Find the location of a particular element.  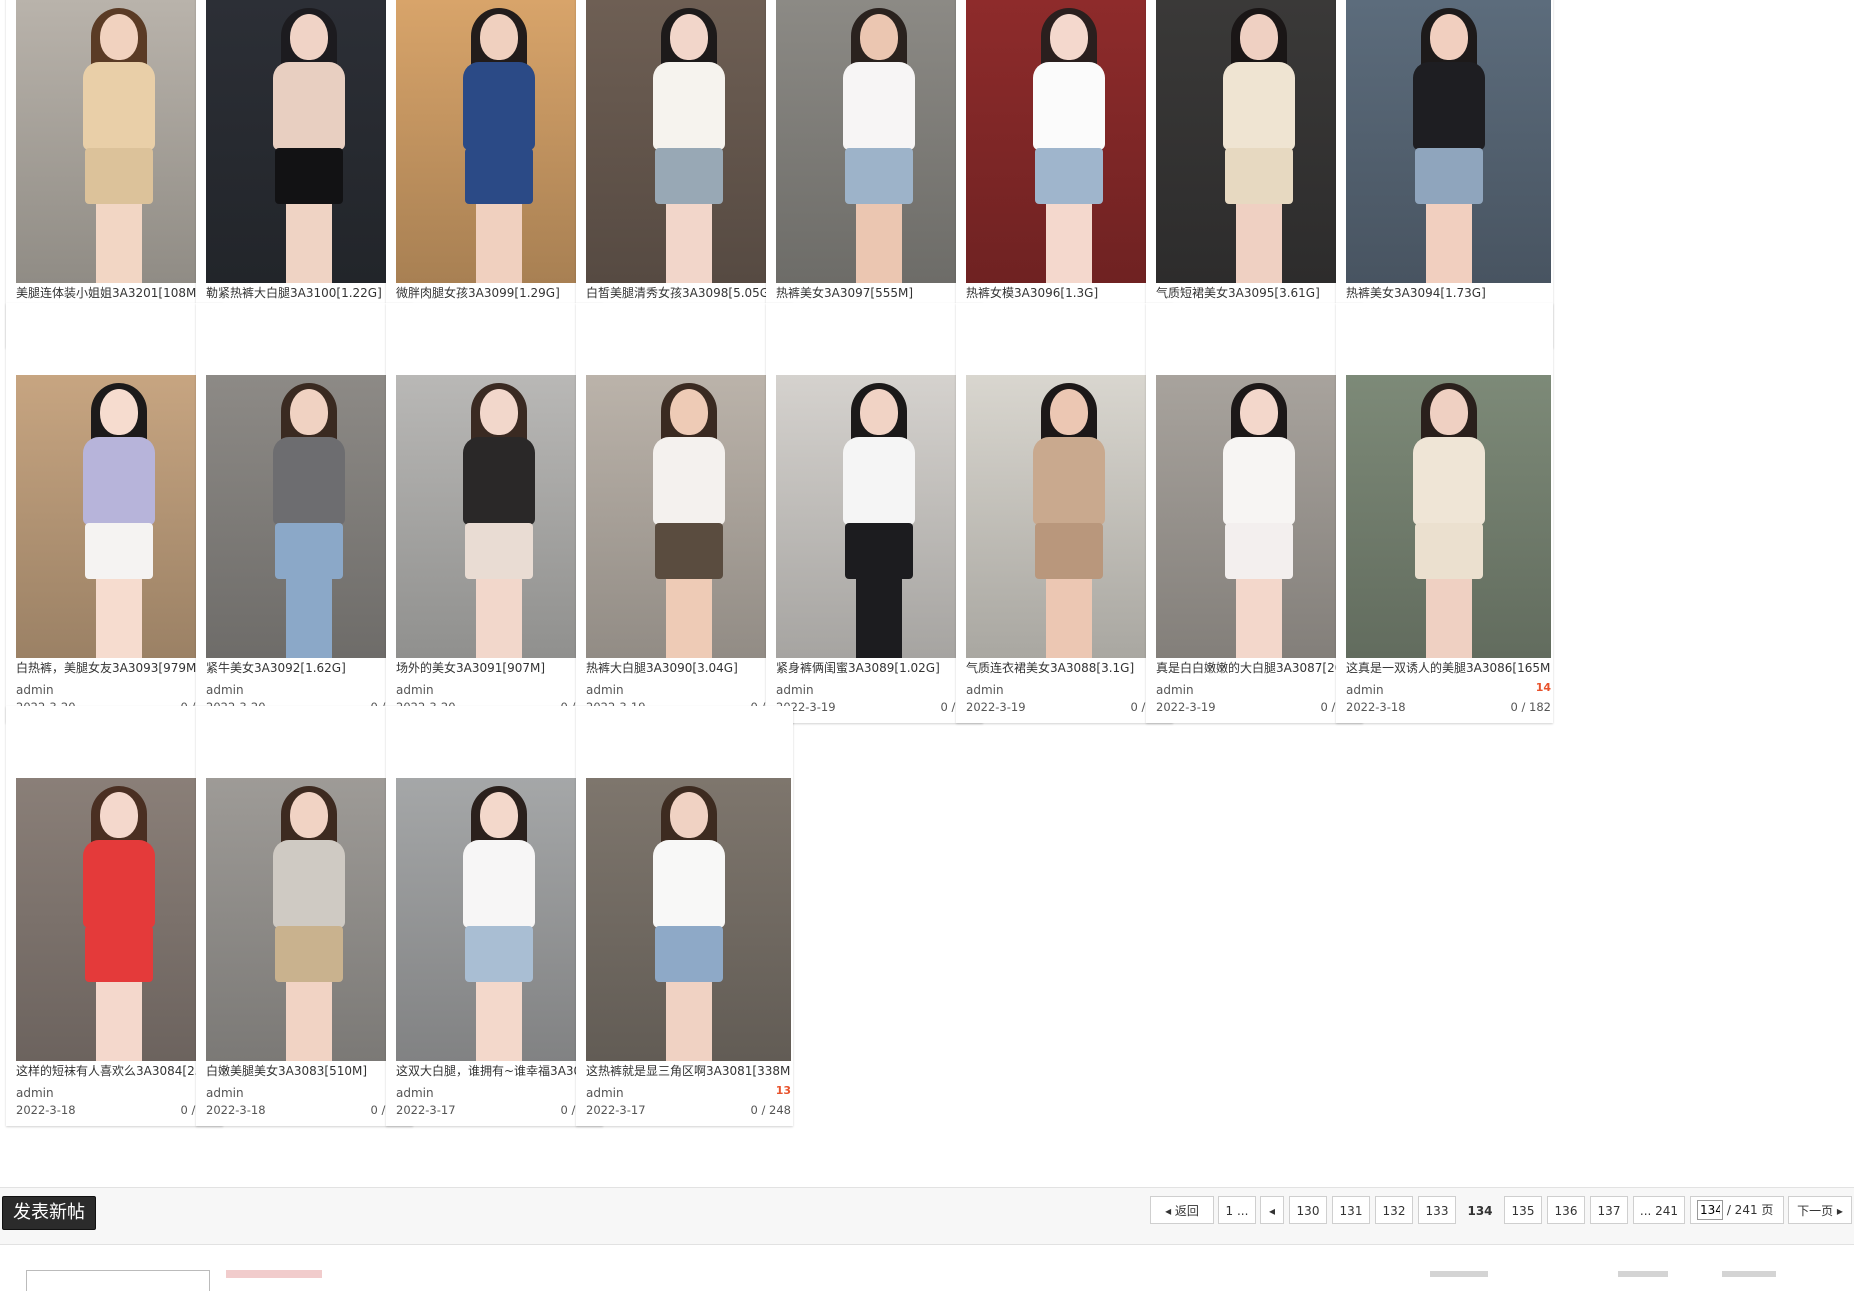

prev-page-button: ◂ is located at coordinates (1272, 1210).